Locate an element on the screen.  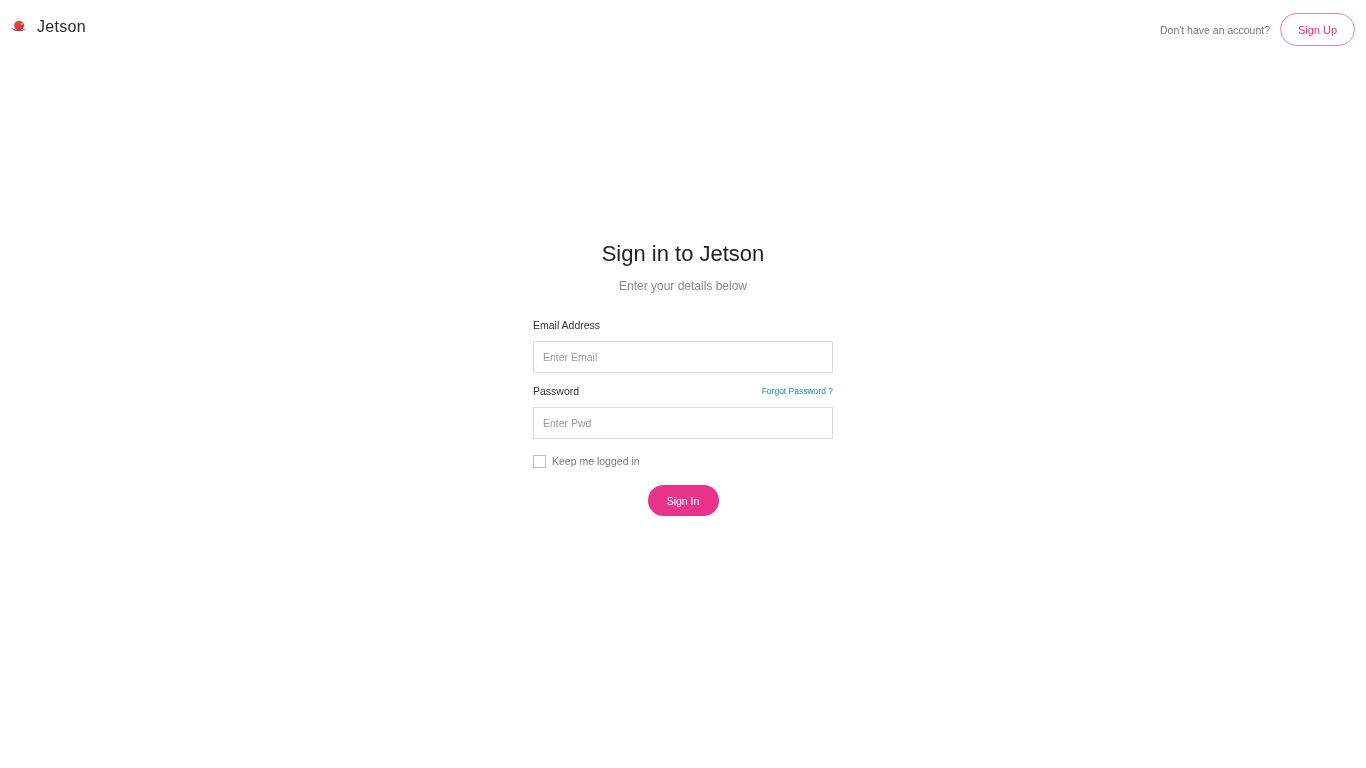
keep-logged-in-checkbox is located at coordinates (539, 461).